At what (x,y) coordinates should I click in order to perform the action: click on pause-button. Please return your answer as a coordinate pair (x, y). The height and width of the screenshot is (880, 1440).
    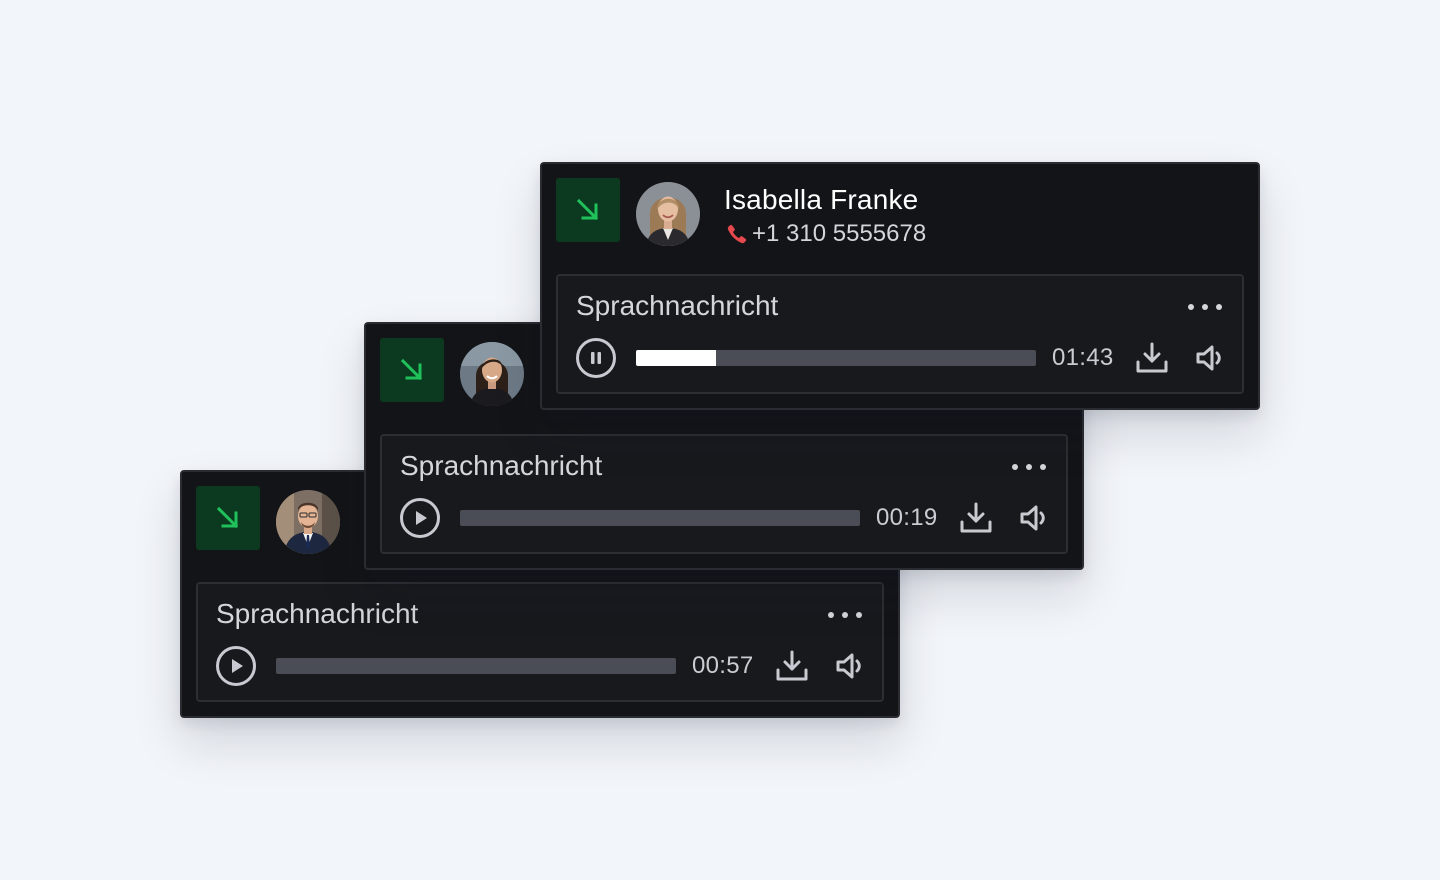
    Looking at the image, I should click on (596, 358).